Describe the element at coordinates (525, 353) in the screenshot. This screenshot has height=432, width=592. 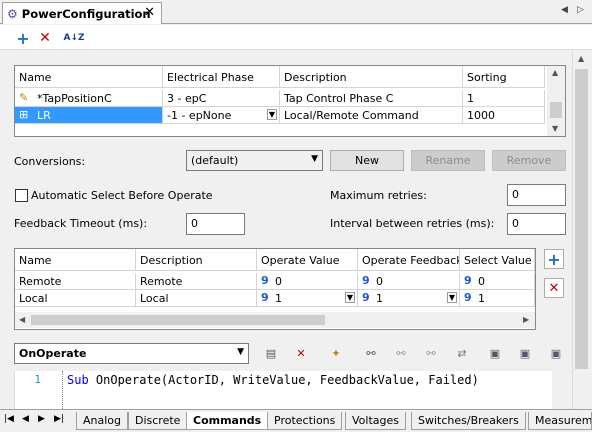
I see `next-bookmark-icon: ▣` at that location.